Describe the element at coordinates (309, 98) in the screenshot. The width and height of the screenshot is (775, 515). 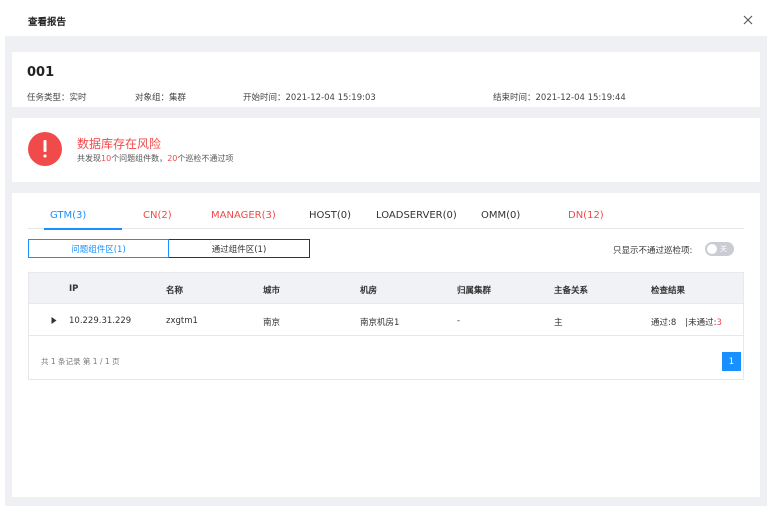
I see `start-time: 开始时间：2021-12-04 15:19:03` at that location.